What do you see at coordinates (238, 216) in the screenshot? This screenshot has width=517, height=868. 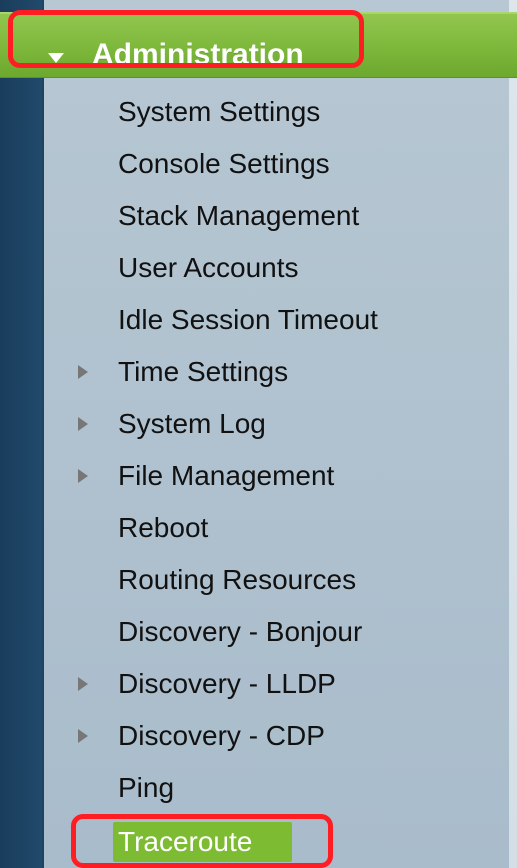 I see `menu-item-stack-management: Stack Management` at bounding box center [238, 216].